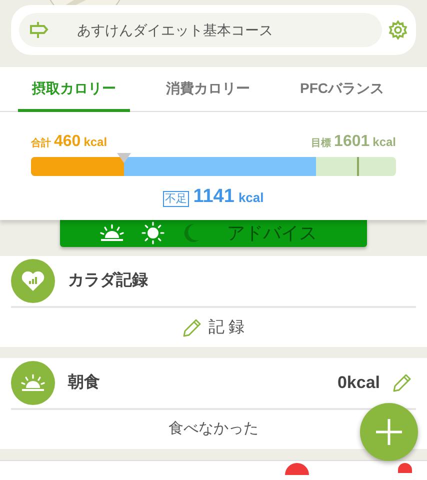  What do you see at coordinates (342, 89) in the screenshot?
I see `tab: PFCバランス` at bounding box center [342, 89].